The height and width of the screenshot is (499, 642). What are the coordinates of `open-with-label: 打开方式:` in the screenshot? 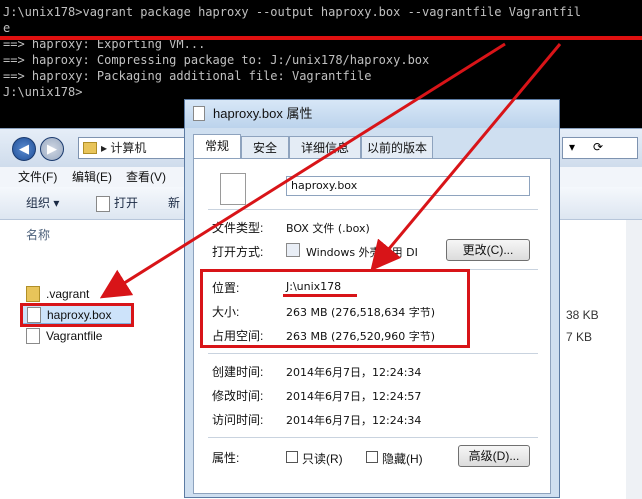 It's located at (238, 252).